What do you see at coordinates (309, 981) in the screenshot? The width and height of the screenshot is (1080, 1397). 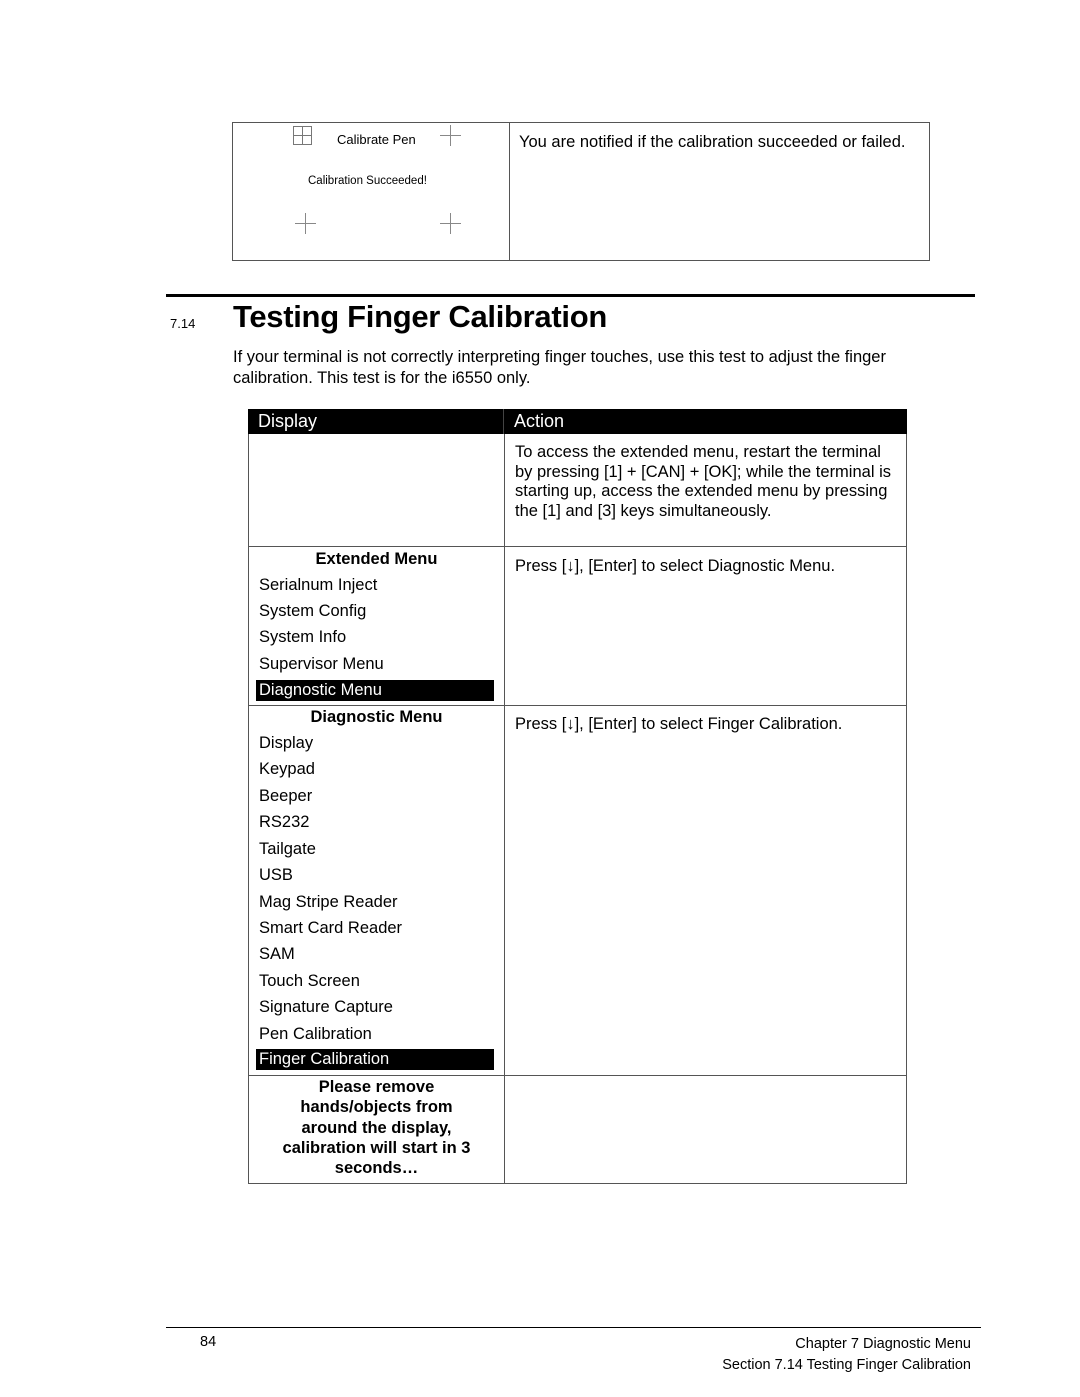 I see `menu-item: Touch Screen` at bounding box center [309, 981].